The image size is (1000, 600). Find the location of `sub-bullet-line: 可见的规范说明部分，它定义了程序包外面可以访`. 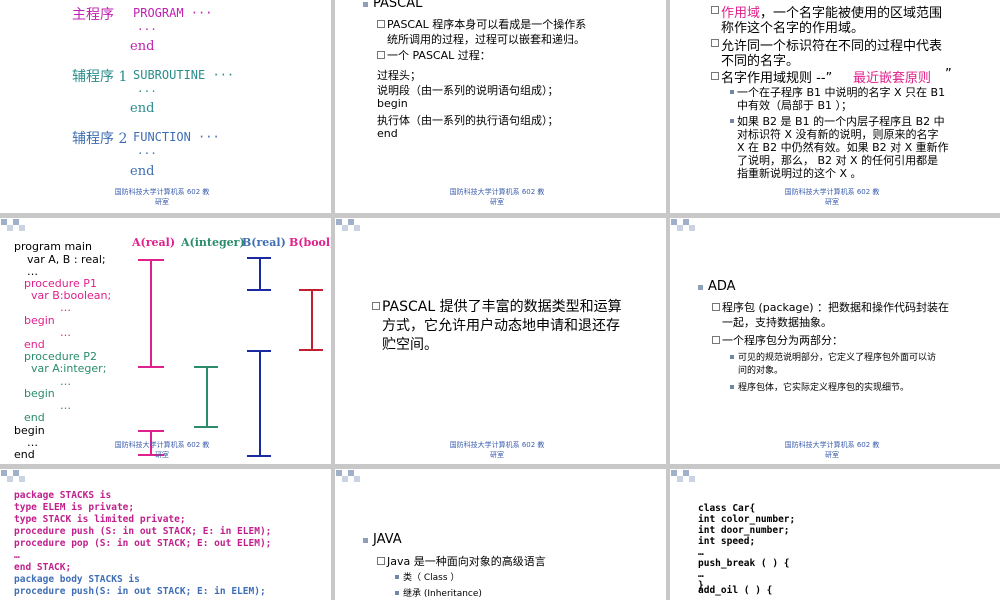

sub-bullet-line: 可见的规范说明部分，它定义了程序包外面可以访 is located at coordinates (837, 358).